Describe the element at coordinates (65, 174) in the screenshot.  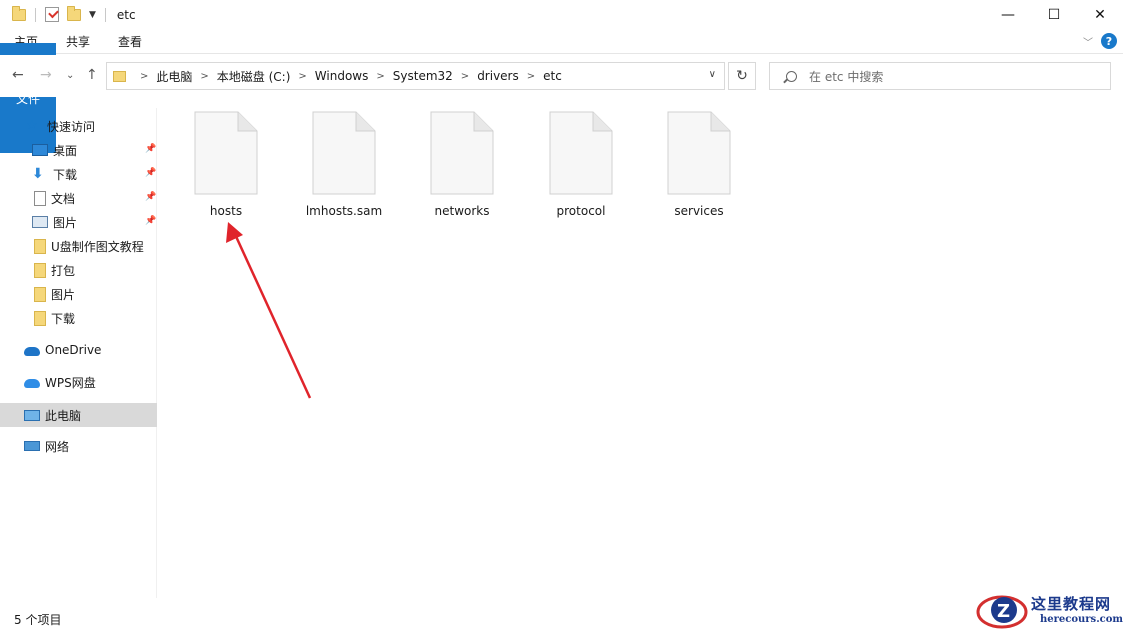
I see `sidebar-item-label: 下载` at that location.